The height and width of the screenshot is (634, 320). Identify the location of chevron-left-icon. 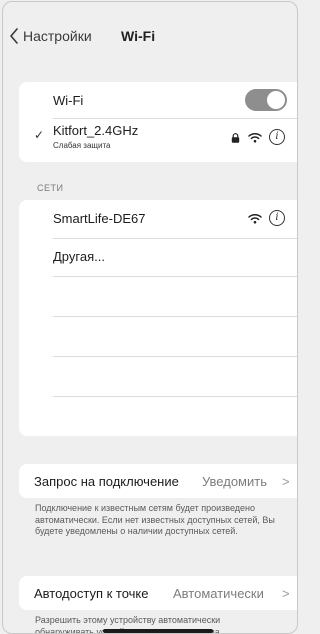
(14, 36).